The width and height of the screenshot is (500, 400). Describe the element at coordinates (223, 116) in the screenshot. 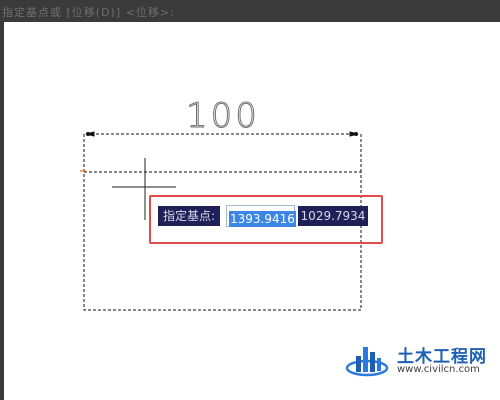

I see `dimension-text: 100` at that location.